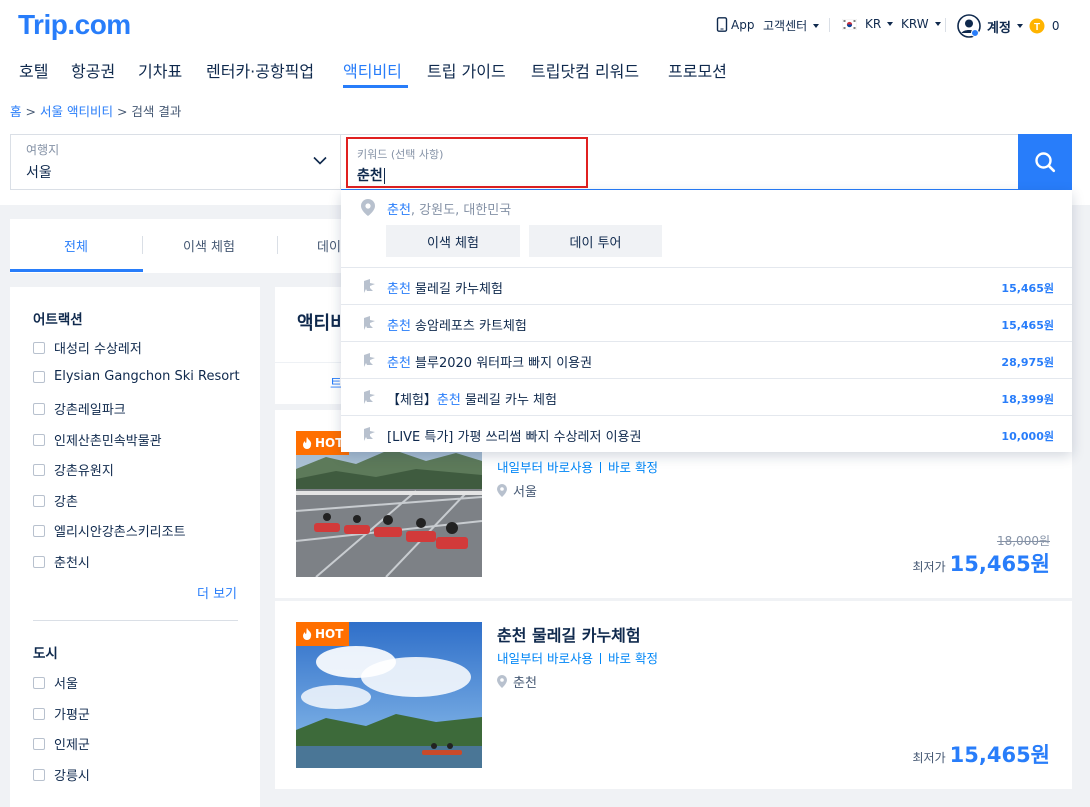 The width and height of the screenshot is (1090, 807). I want to click on filter-city: 강릉시, so click(138, 774).